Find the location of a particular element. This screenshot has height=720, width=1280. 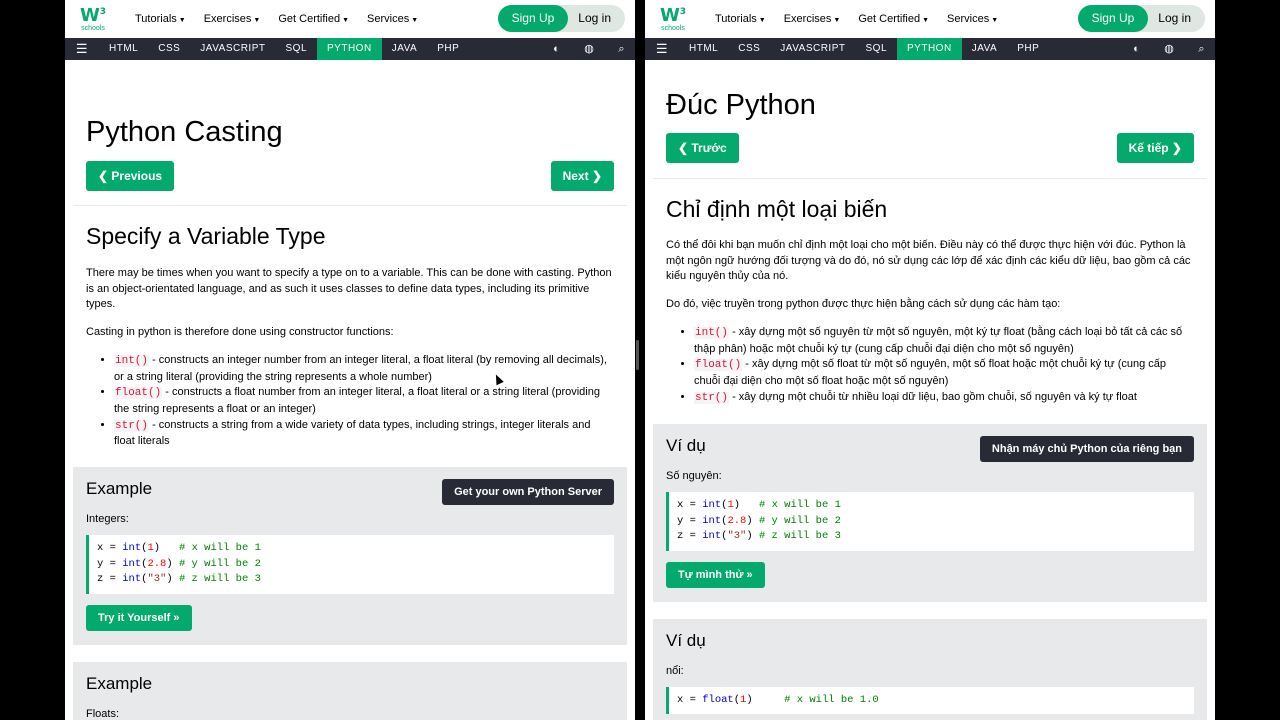

next-button: Kế tiếp ❯ is located at coordinates (1155, 148).